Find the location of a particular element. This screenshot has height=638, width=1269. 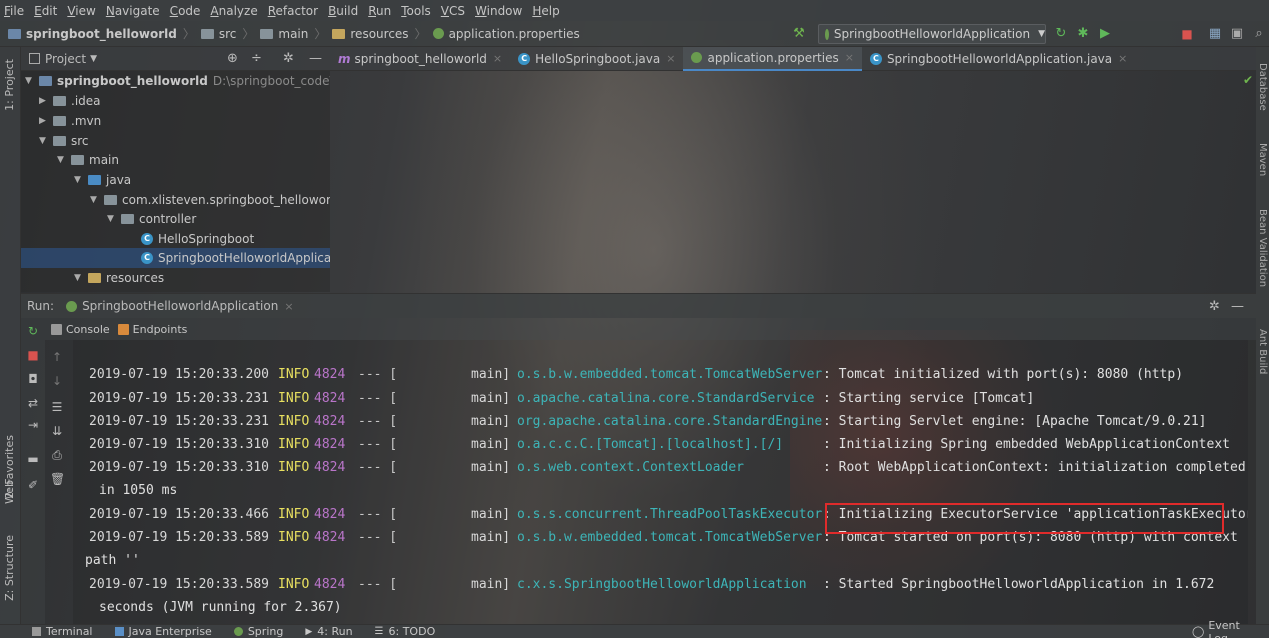

tree-item-idea: ▶ .idea is located at coordinates (70, 101).